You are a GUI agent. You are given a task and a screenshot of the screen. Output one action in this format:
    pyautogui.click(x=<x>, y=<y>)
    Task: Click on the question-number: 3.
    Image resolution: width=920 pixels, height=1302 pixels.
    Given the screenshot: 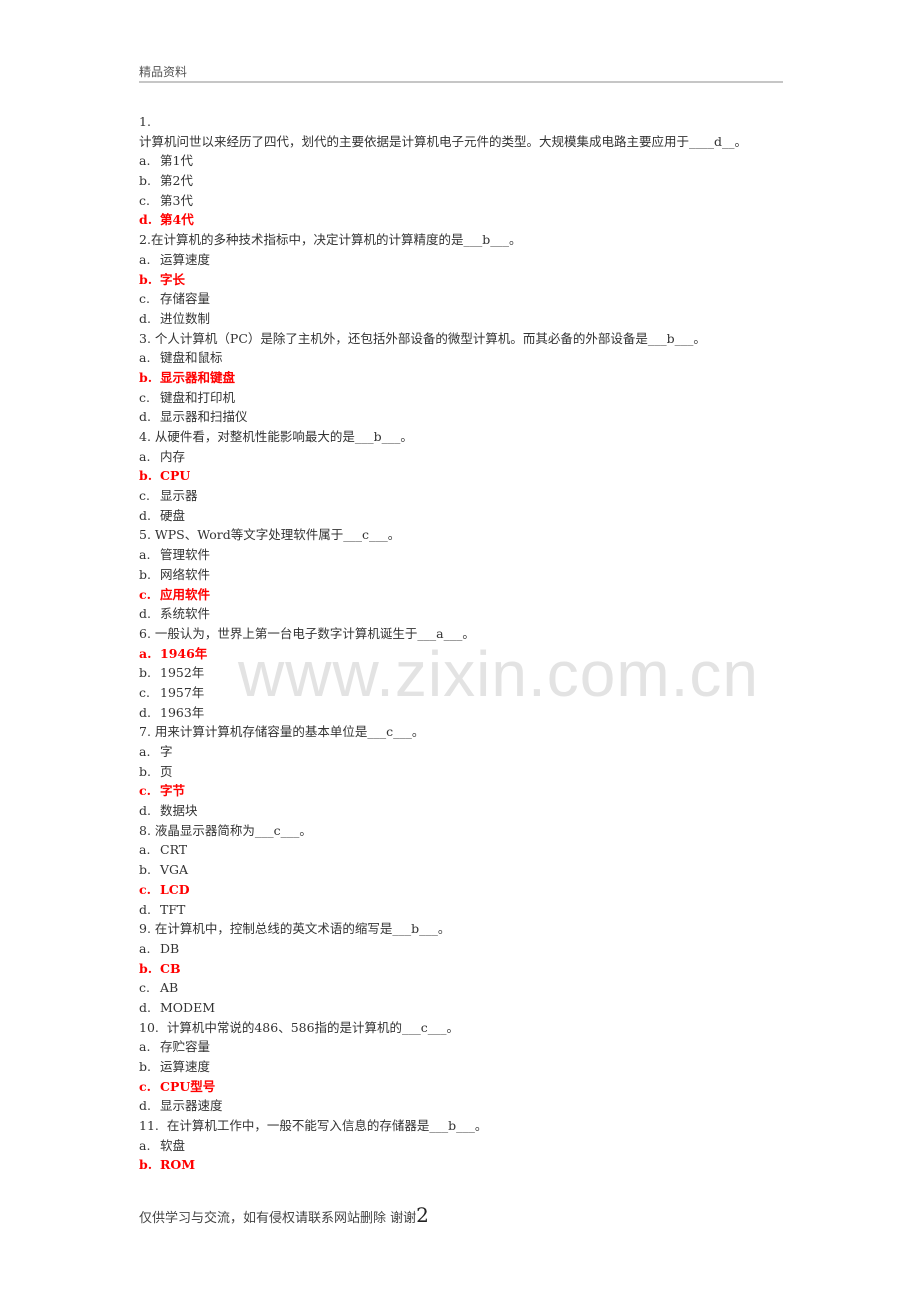 What is the action you would take?
    pyautogui.click(x=145, y=338)
    